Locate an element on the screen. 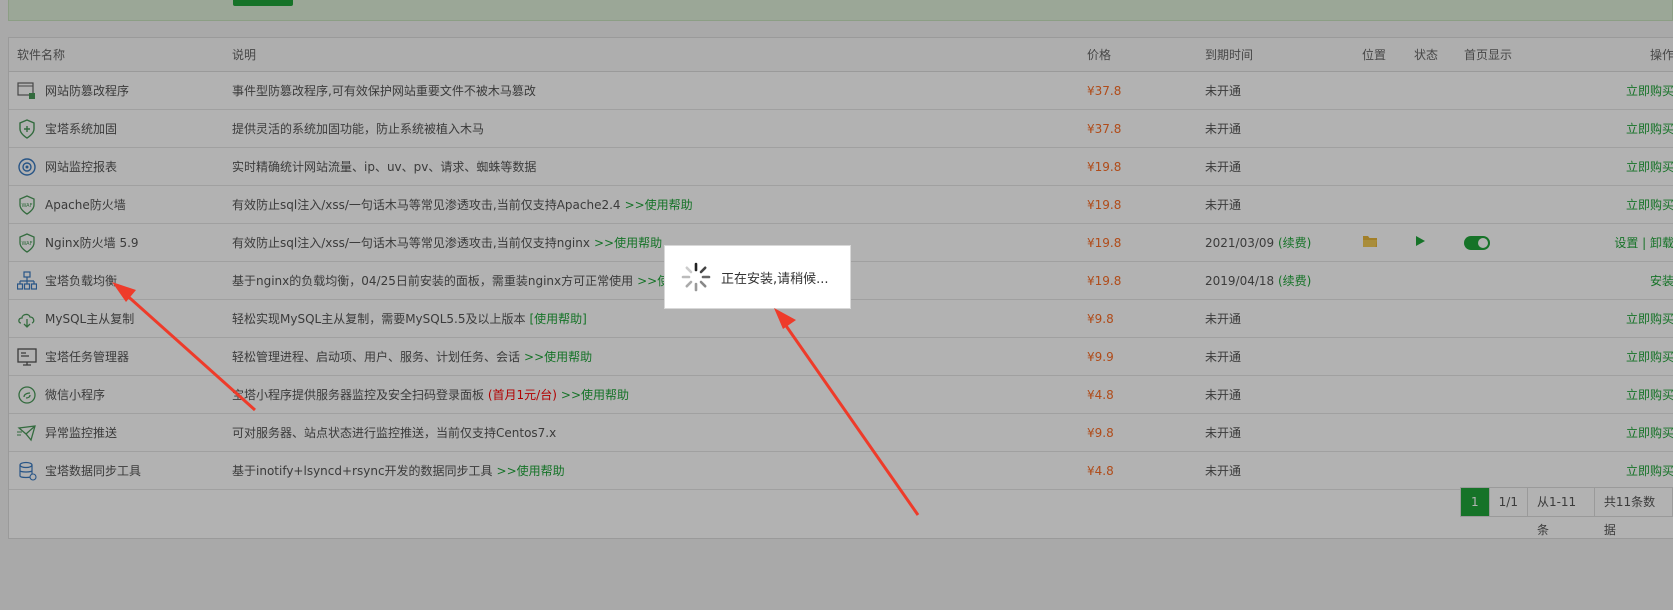 The height and width of the screenshot is (610, 1673). loading-spinner-icon is located at coordinates (696, 277).